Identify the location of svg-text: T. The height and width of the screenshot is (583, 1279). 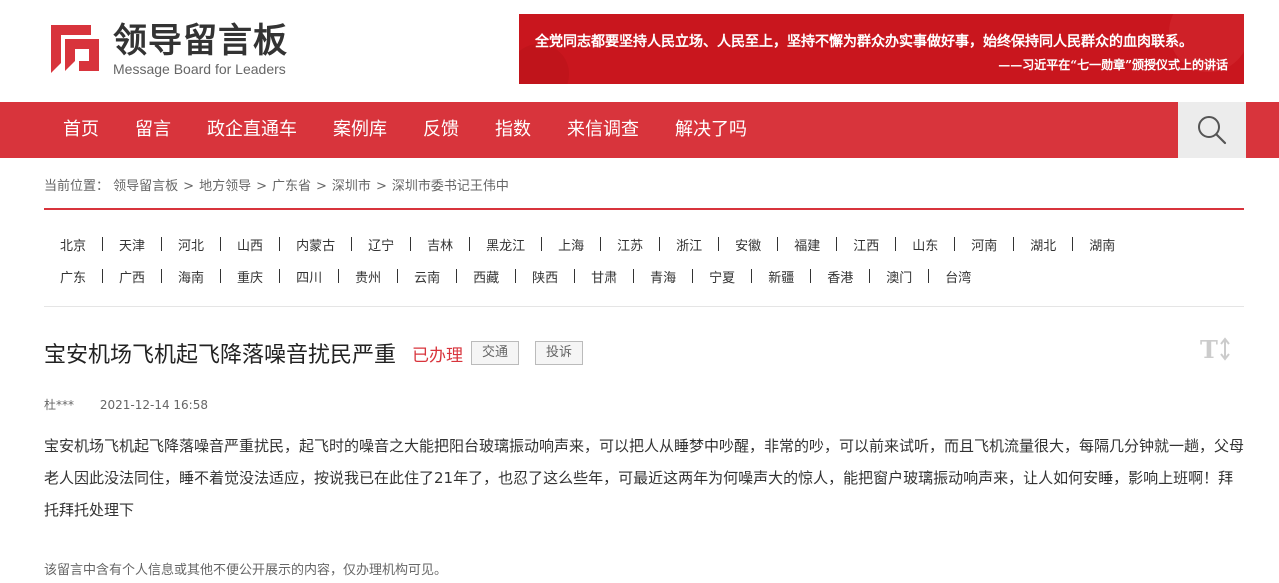
(1209, 349).